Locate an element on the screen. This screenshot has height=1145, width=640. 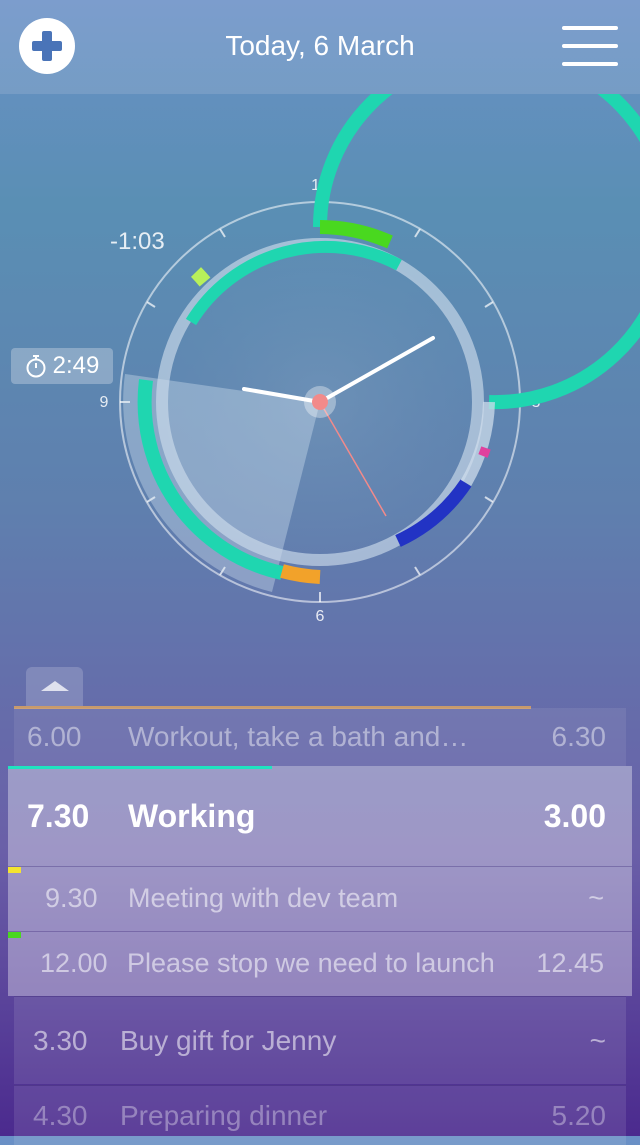
task-row: 4.30 Preparing dinner 5.20 is located at coordinates (320, 1115).